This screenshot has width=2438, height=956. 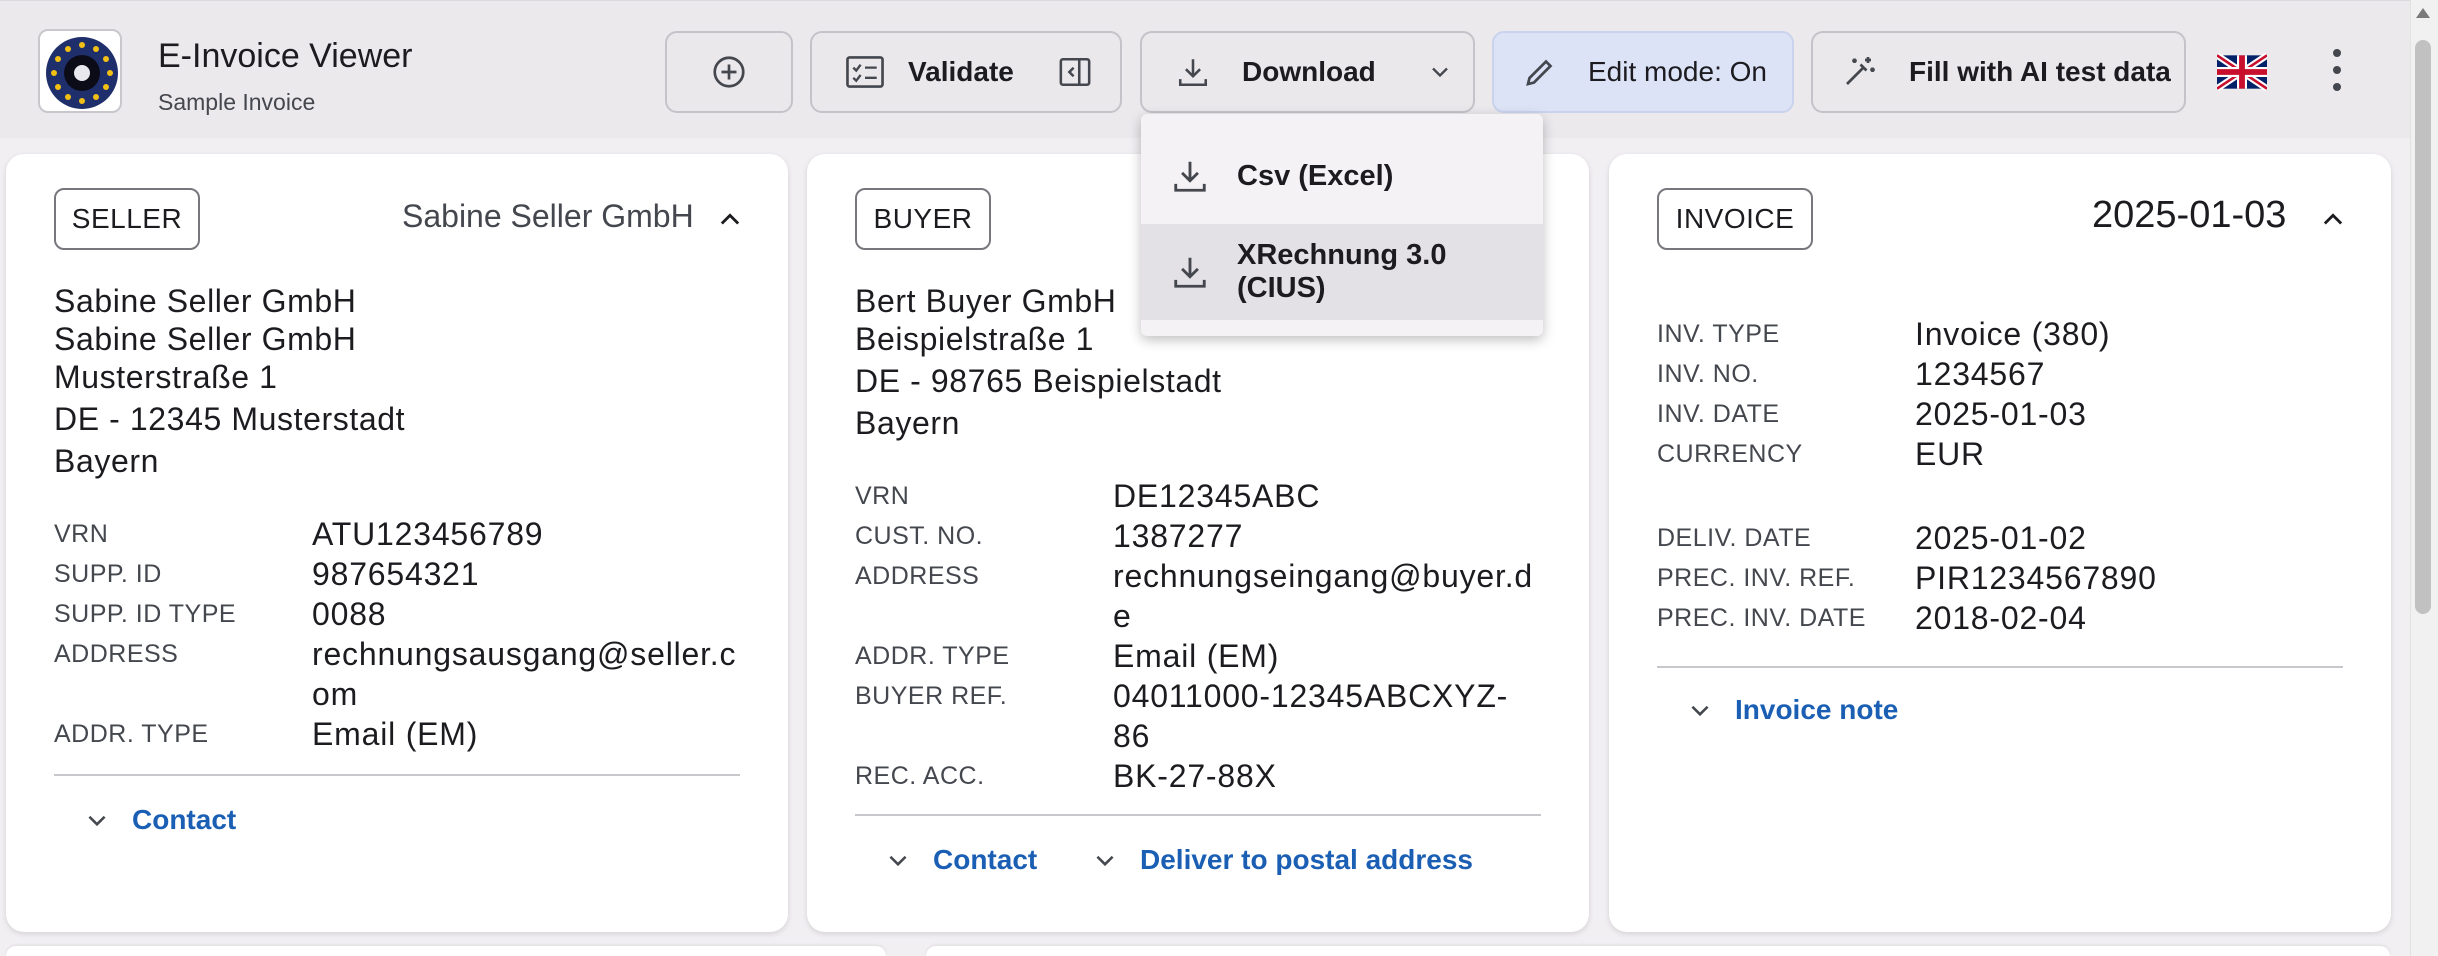 I want to click on app-subtitle: Sample Invoice, so click(x=237, y=102).